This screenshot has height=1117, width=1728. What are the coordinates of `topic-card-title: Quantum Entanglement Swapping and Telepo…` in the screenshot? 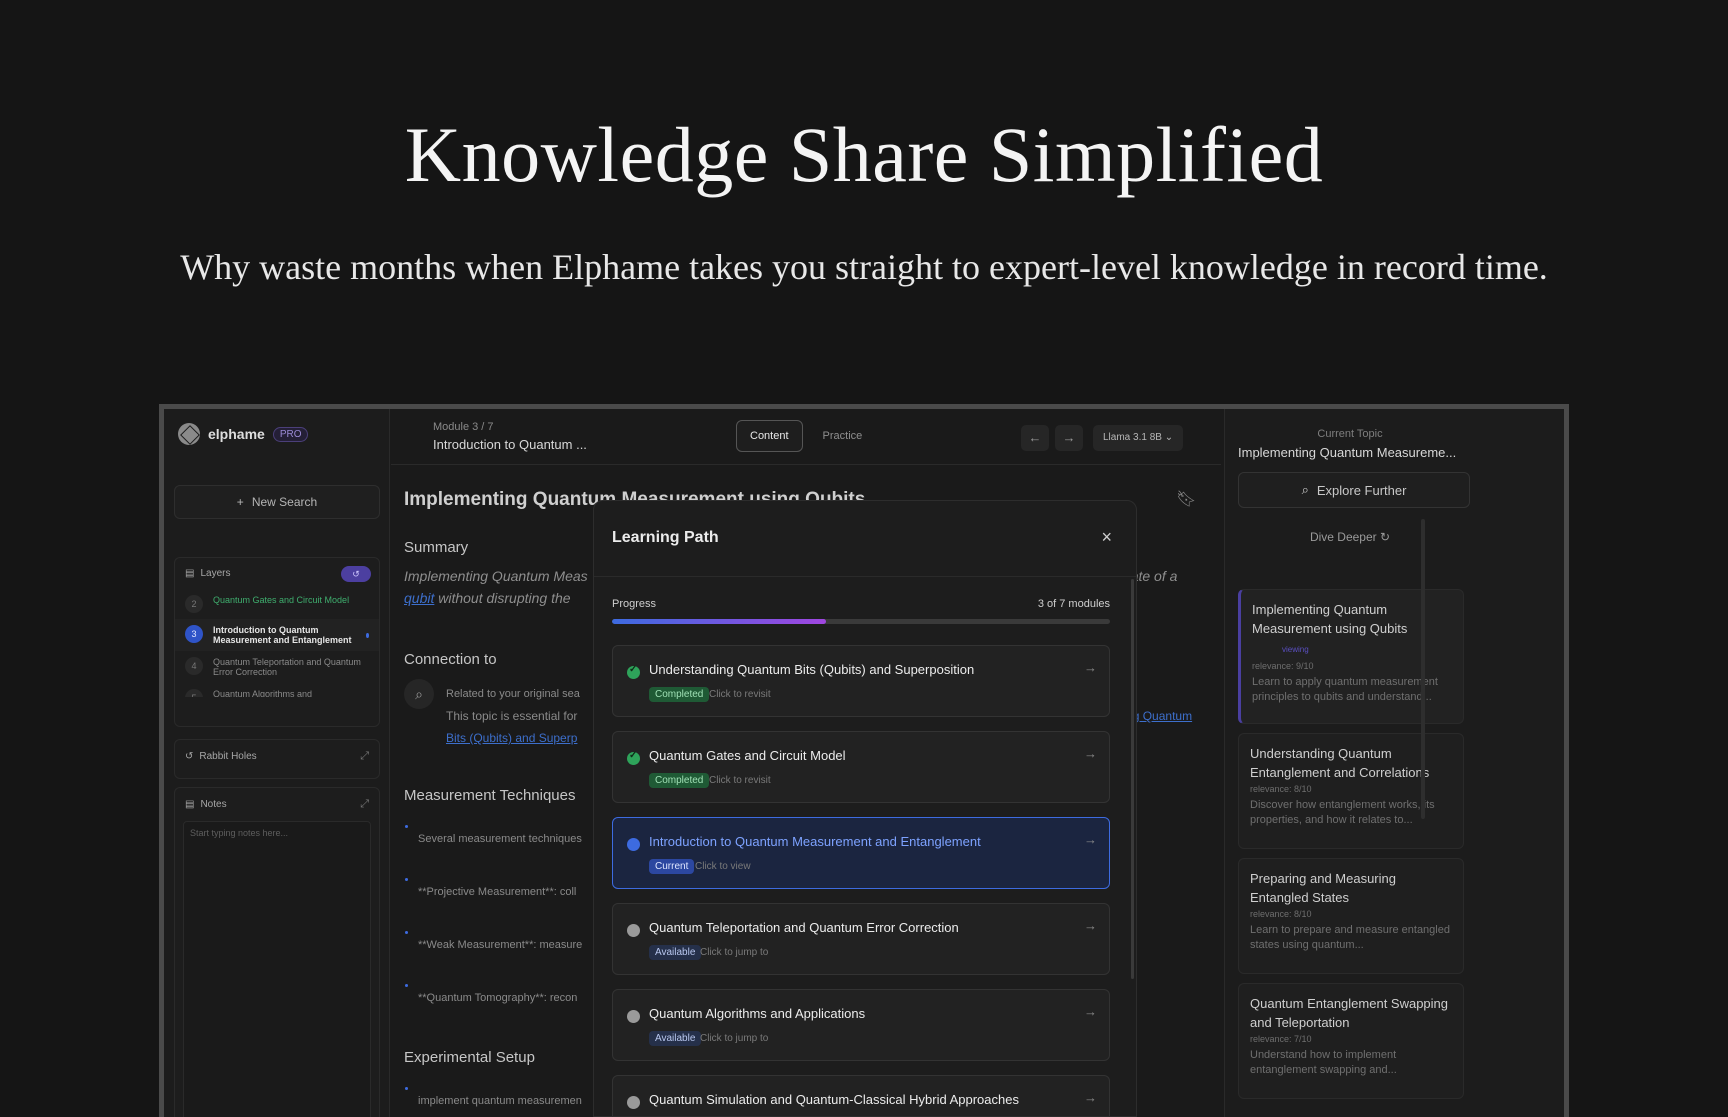 It's located at (1349, 1013).